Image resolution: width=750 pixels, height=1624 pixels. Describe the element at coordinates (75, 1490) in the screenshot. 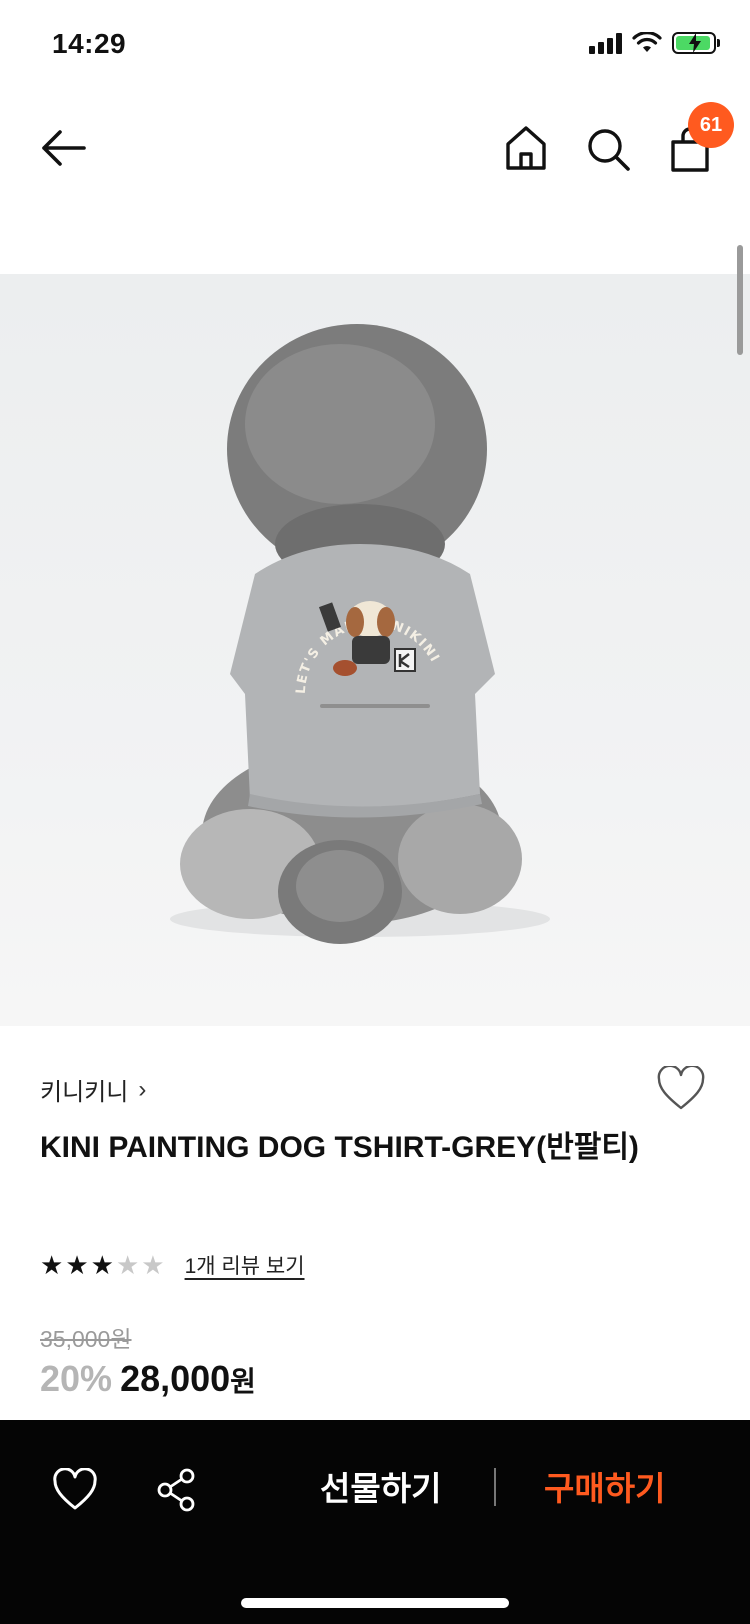

I see `heart-outline-icon` at that location.